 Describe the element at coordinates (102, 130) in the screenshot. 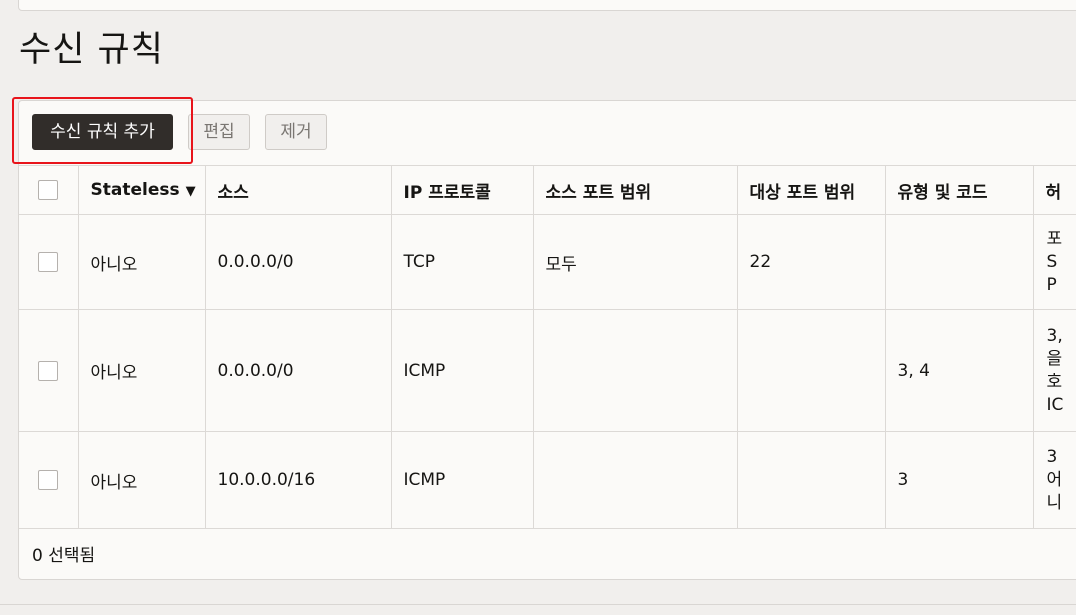

I see `highlight-box` at that location.